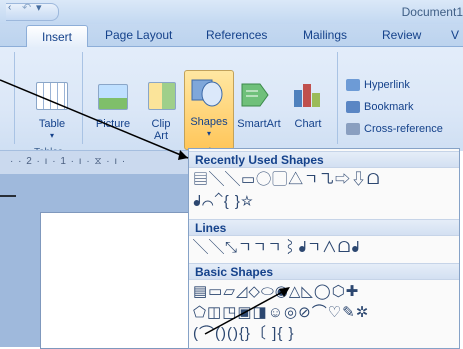 The image size is (463, 349). What do you see at coordinates (455, 35) in the screenshot?
I see `tab-view: V` at bounding box center [455, 35].